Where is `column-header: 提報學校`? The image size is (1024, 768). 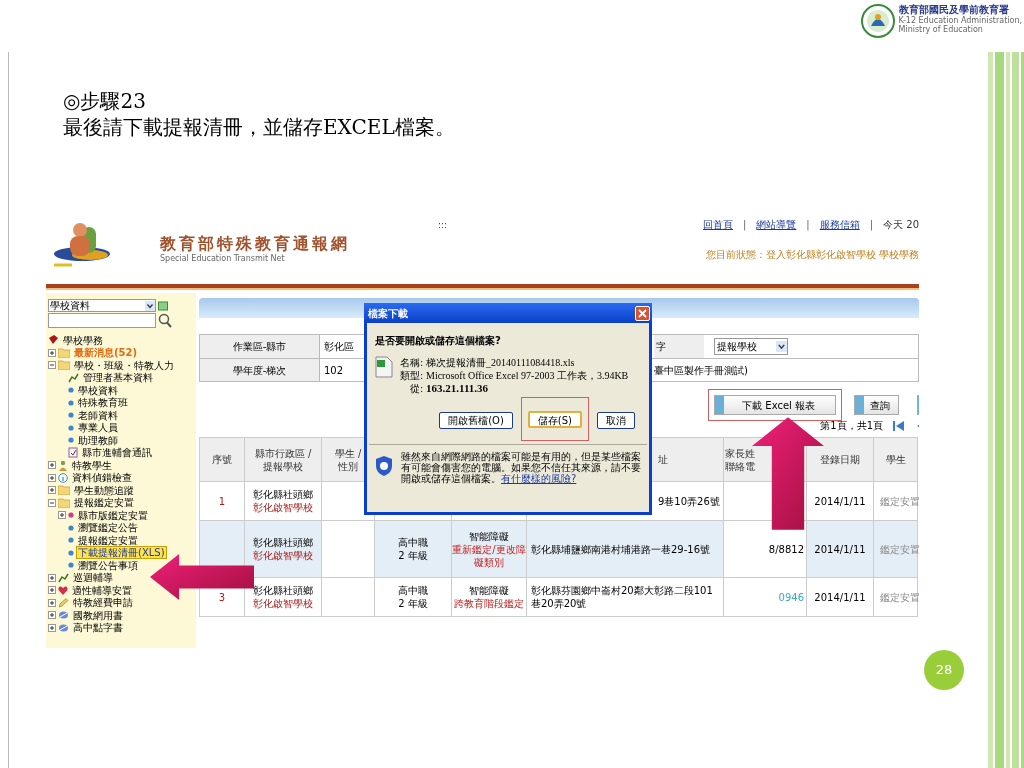 column-header: 提報學校 is located at coordinates (283, 466).